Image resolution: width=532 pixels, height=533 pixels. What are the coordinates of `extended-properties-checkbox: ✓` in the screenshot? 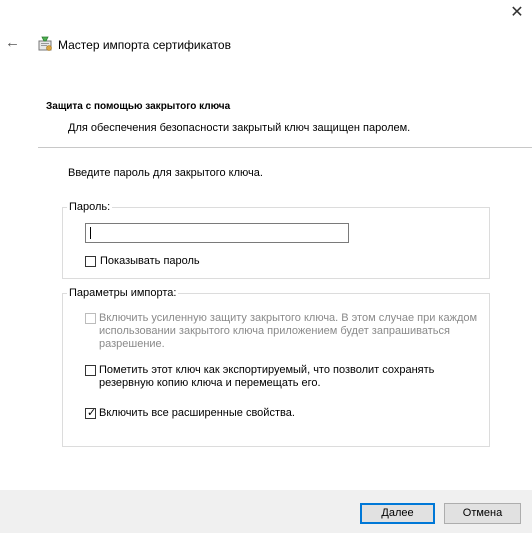 It's located at (91, 413).